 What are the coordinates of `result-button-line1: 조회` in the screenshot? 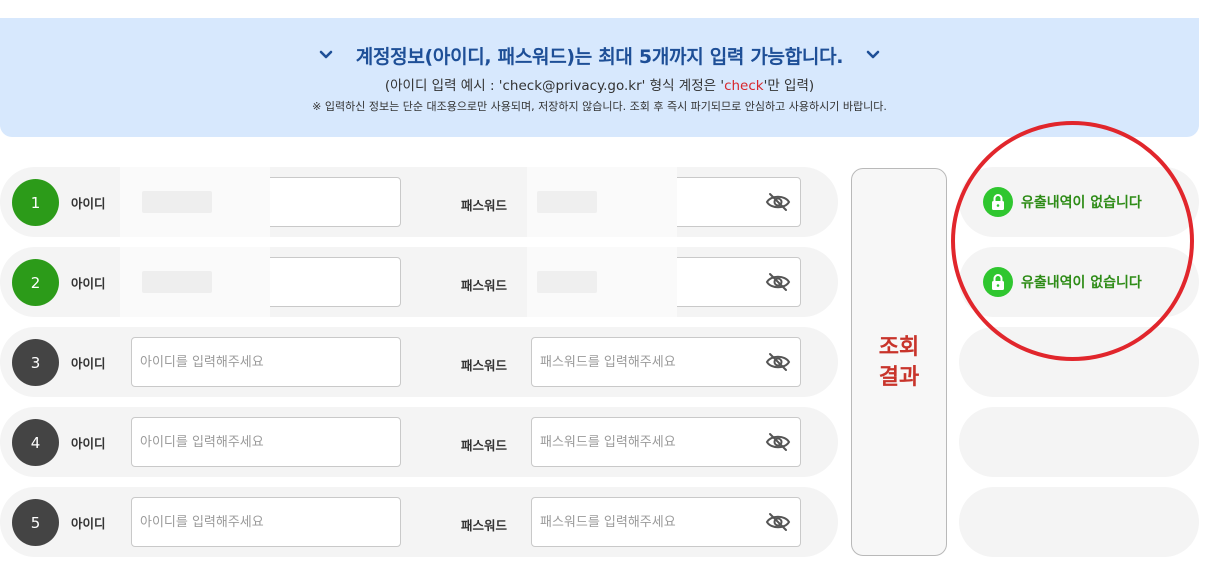 It's located at (899, 347).